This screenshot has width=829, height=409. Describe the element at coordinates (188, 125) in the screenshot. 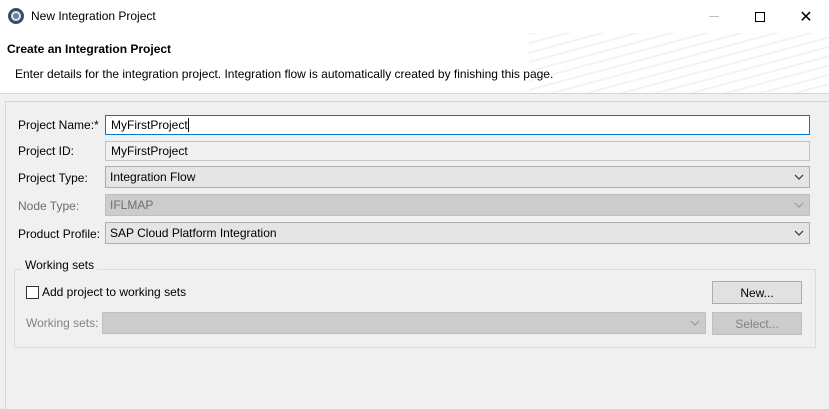

I see `text-caret` at that location.